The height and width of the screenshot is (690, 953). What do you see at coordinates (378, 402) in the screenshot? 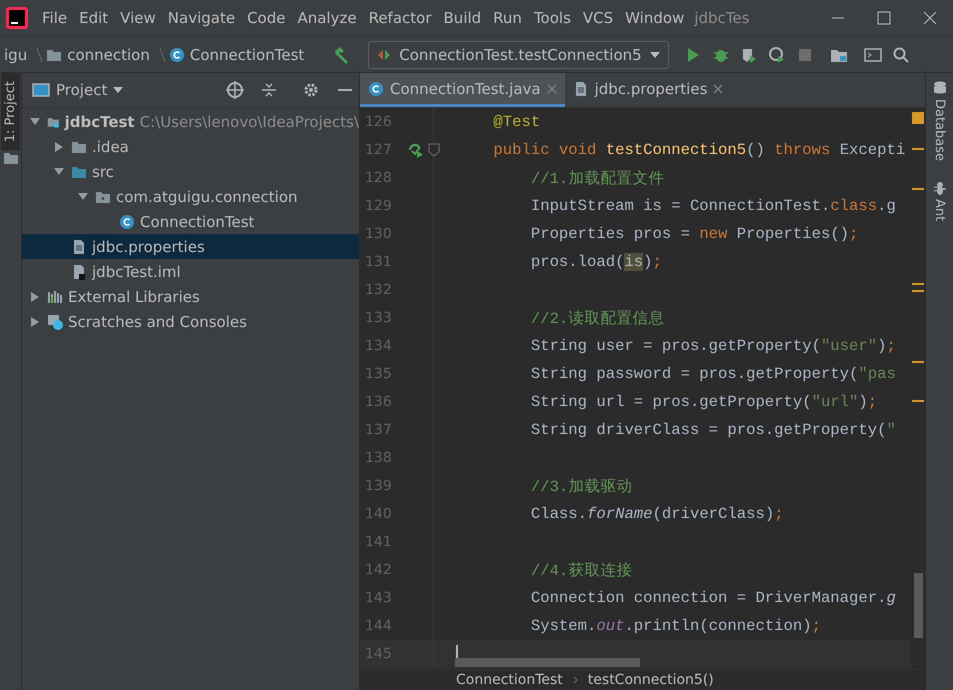
I see `line-number: 136` at bounding box center [378, 402].